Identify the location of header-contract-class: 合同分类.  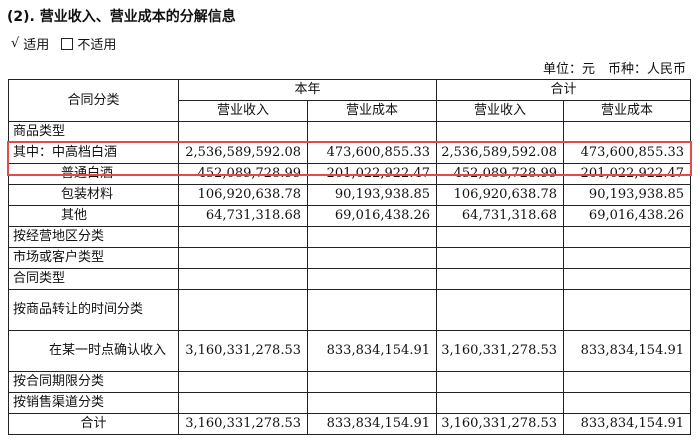
(93, 100).